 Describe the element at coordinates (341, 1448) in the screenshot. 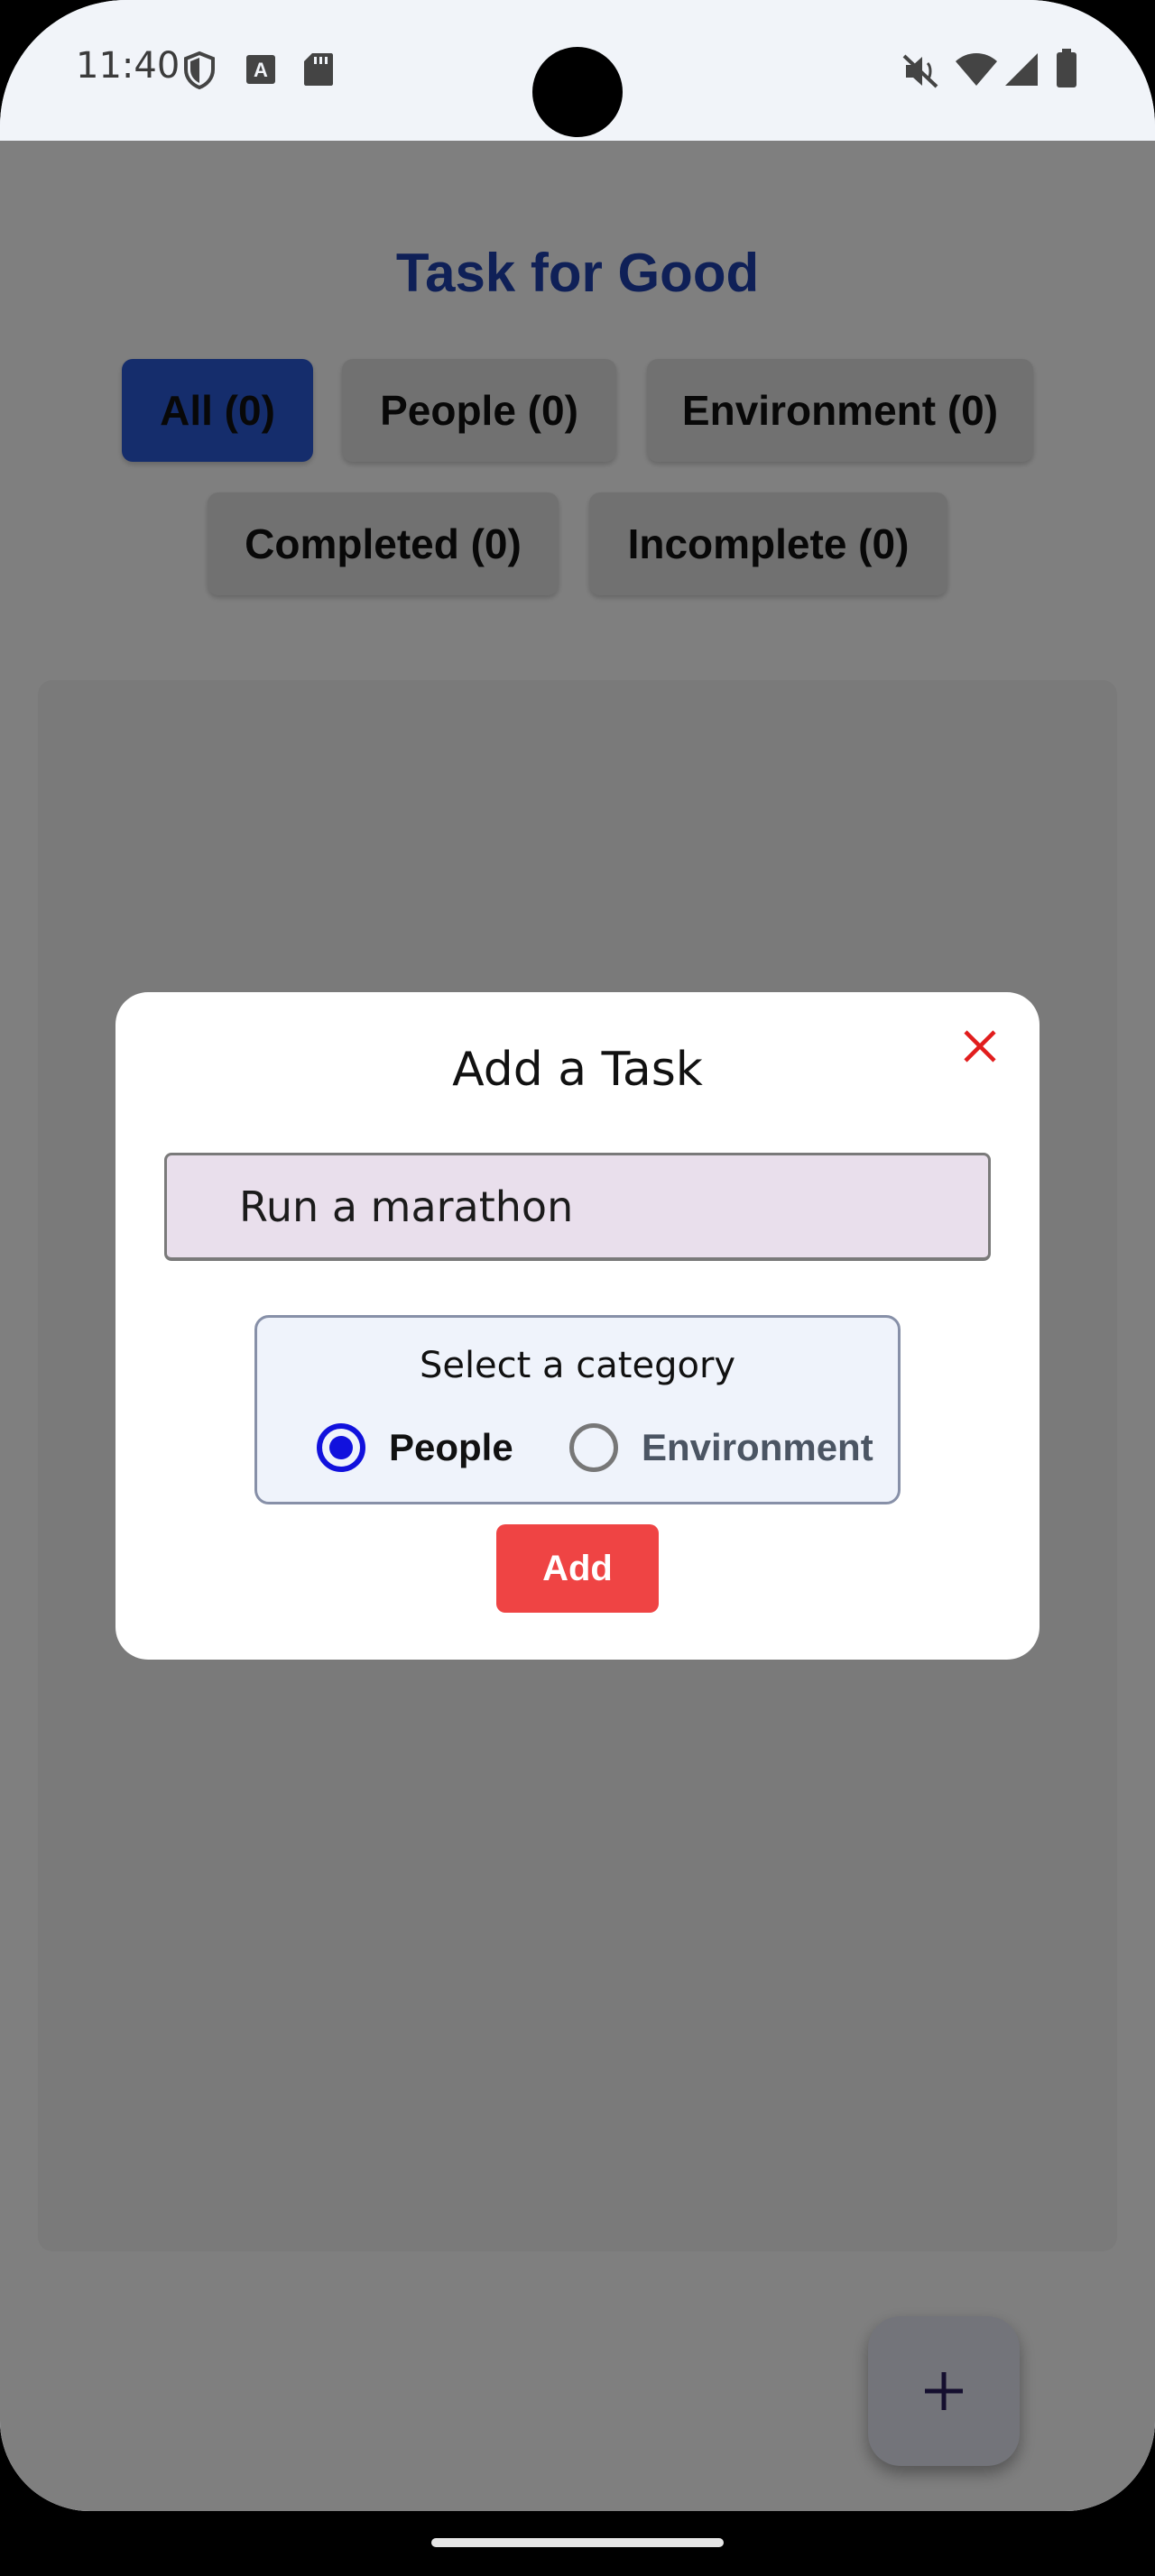

I see `radio-button-checked` at that location.